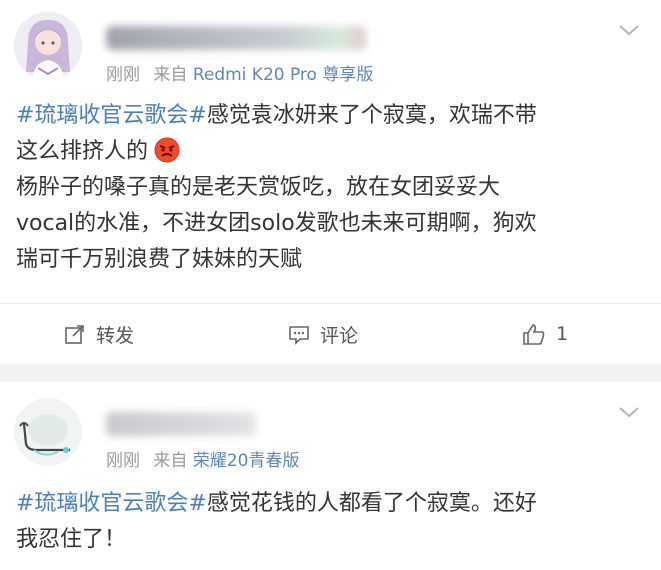  Describe the element at coordinates (74, 334) in the screenshot. I see `repost-icon` at that location.